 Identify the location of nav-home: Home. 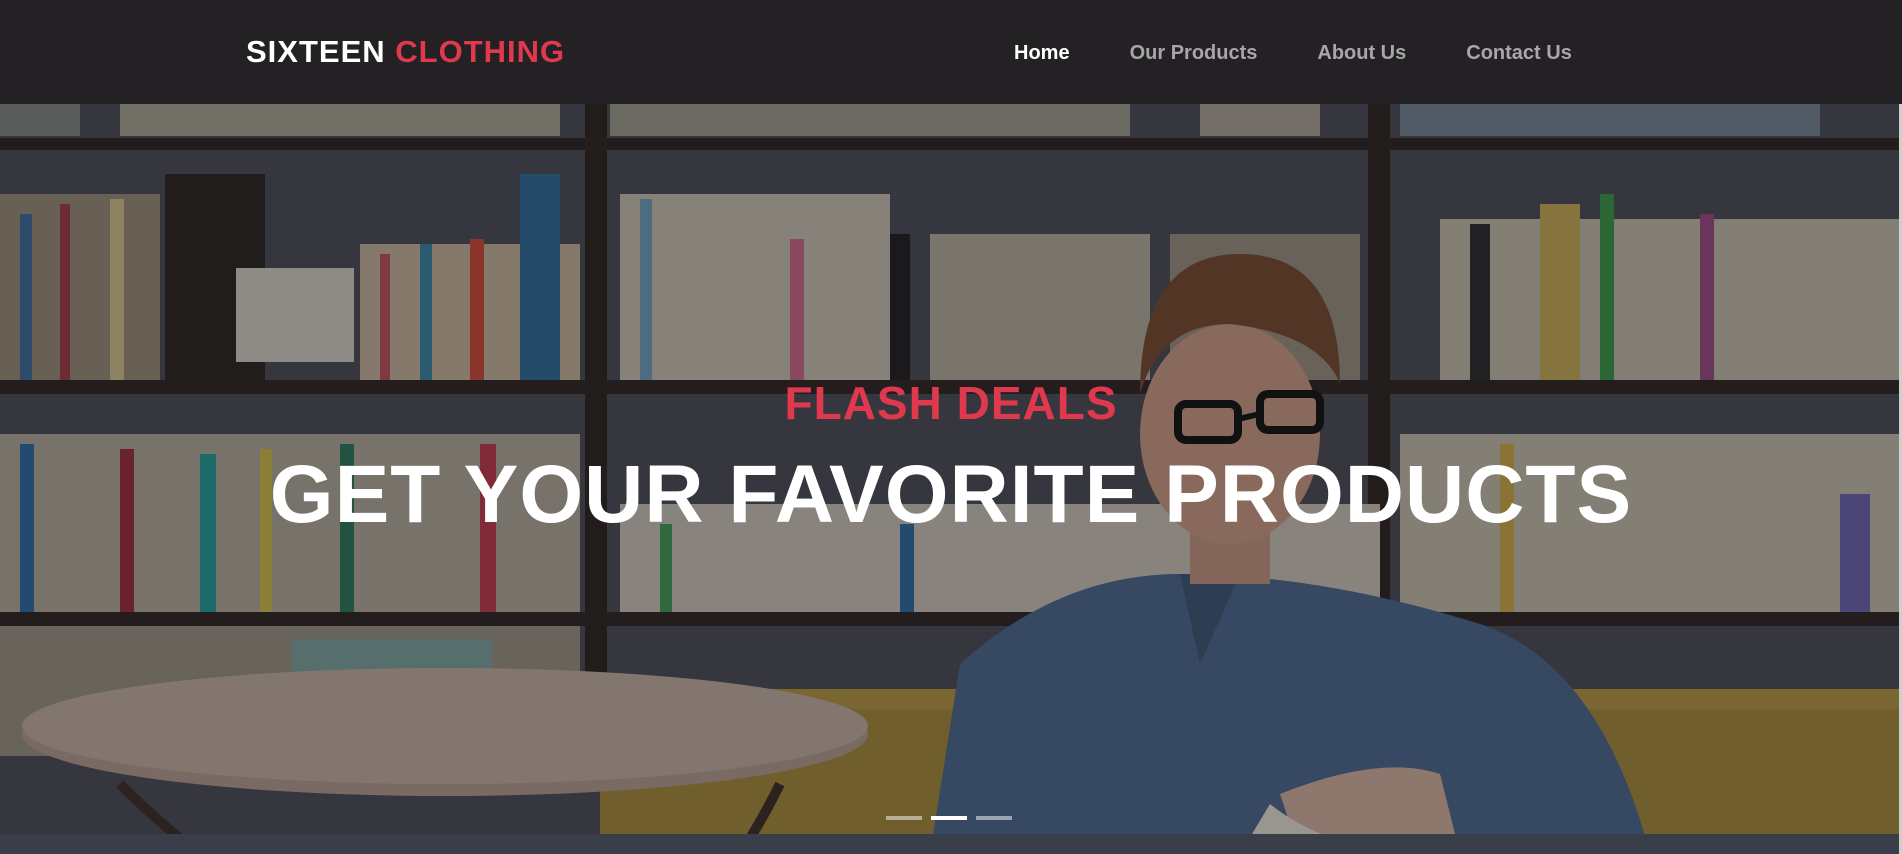
(1042, 53).